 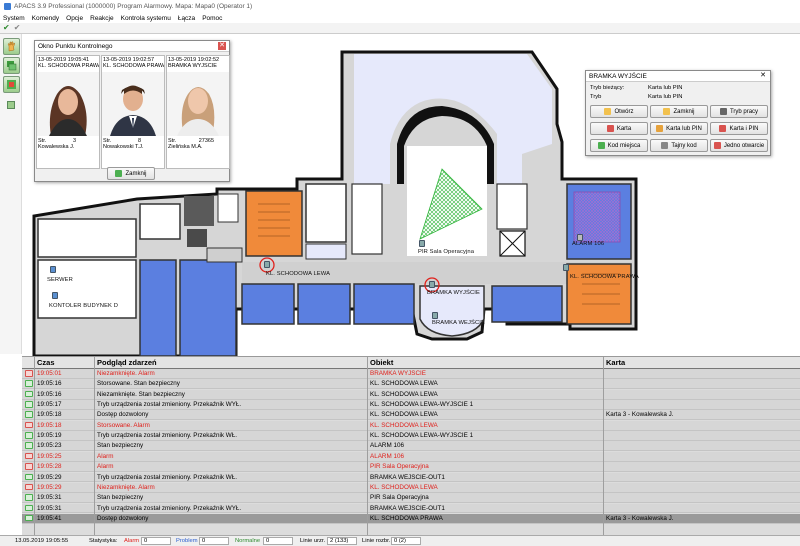 I want to click on close-button: Zamknij, so click(x=679, y=111).